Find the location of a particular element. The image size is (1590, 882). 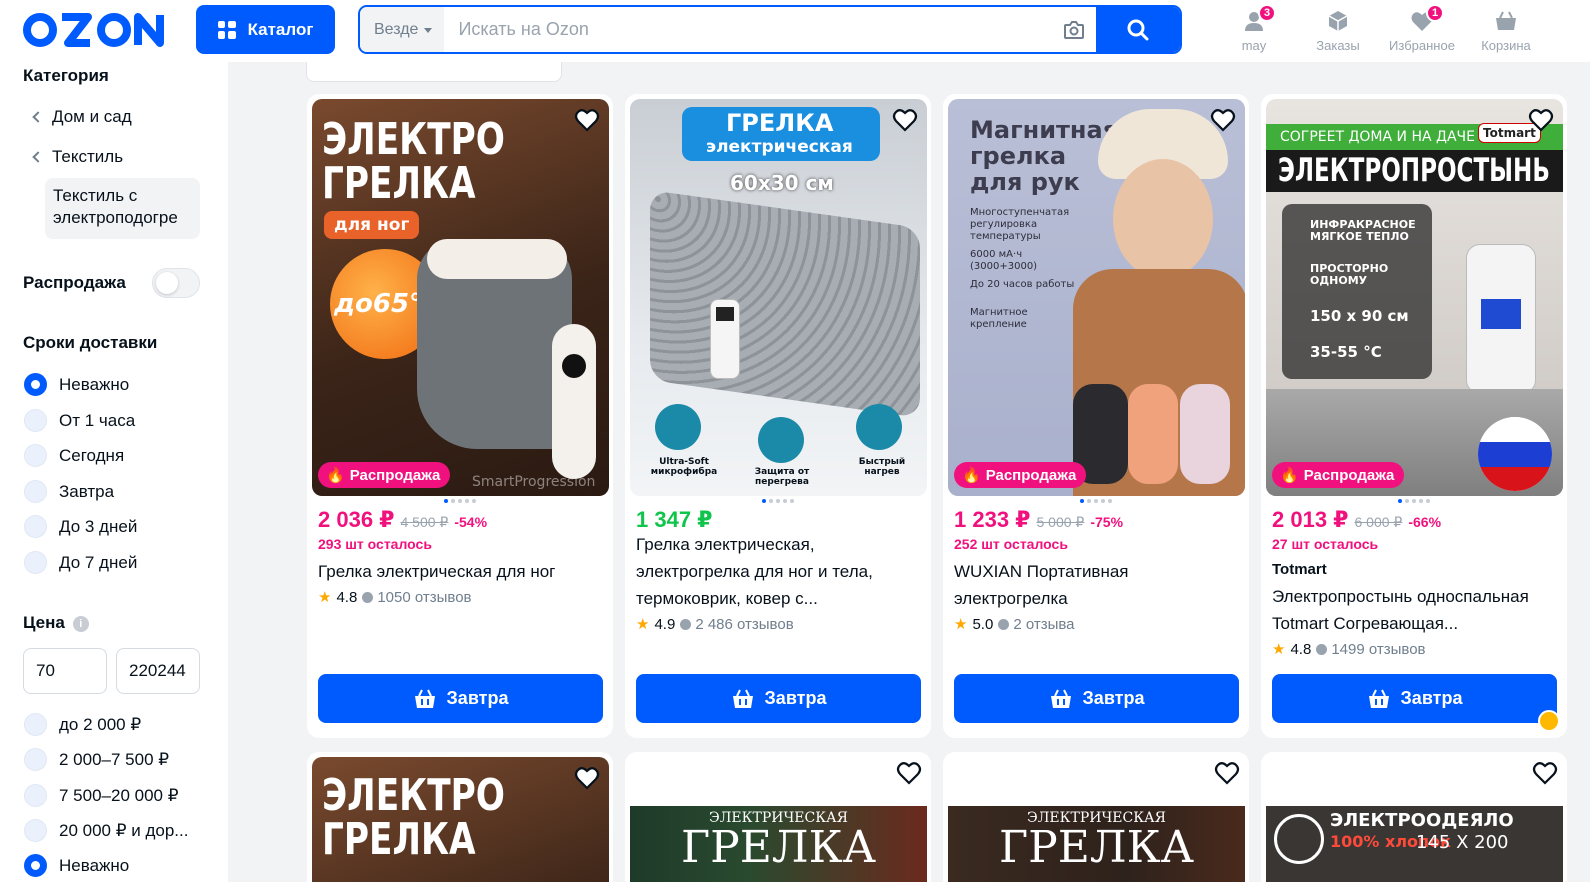

price-option: до 2 000 ₽ is located at coordinates (82, 724).